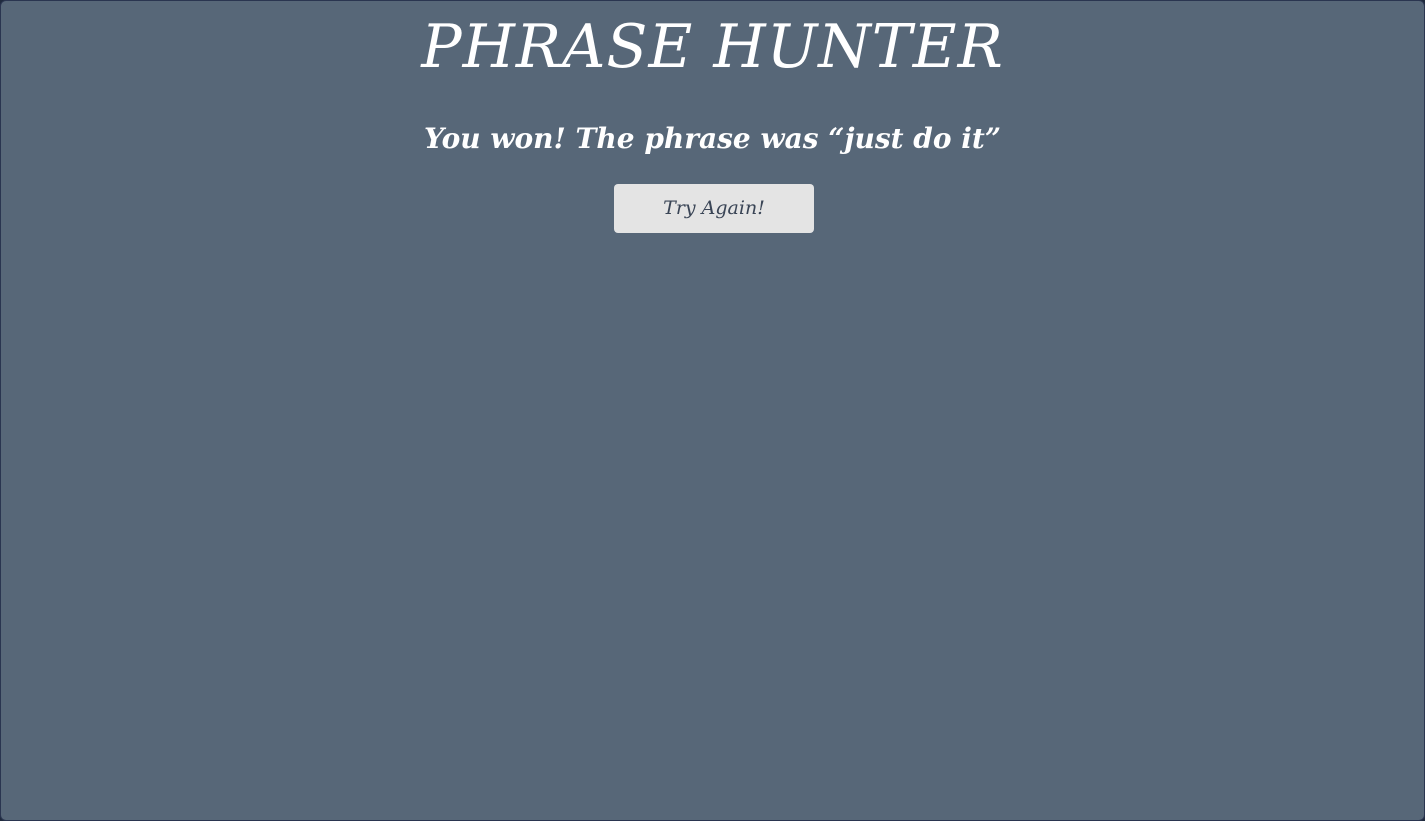  Describe the element at coordinates (714, 208) in the screenshot. I see `try-again-button: Try Again!` at that location.